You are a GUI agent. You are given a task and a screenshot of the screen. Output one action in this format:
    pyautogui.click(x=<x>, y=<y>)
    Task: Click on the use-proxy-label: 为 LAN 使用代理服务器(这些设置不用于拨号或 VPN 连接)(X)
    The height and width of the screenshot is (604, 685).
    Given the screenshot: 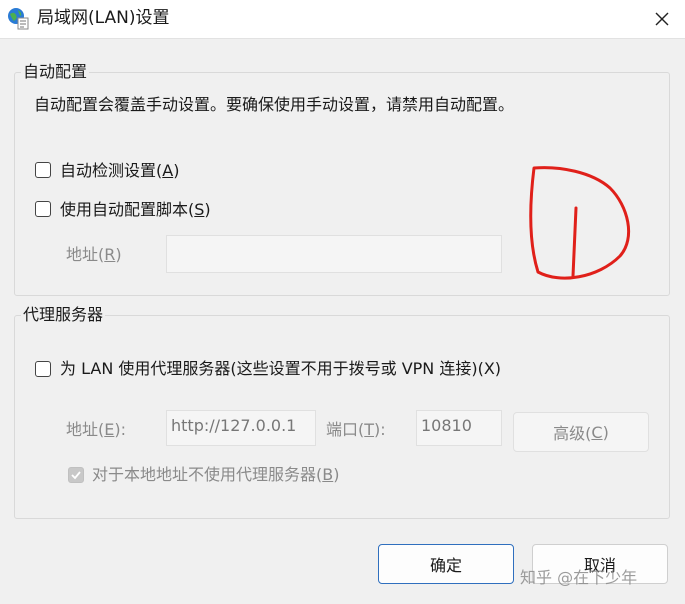 What is the action you would take?
    pyautogui.click(x=280, y=369)
    